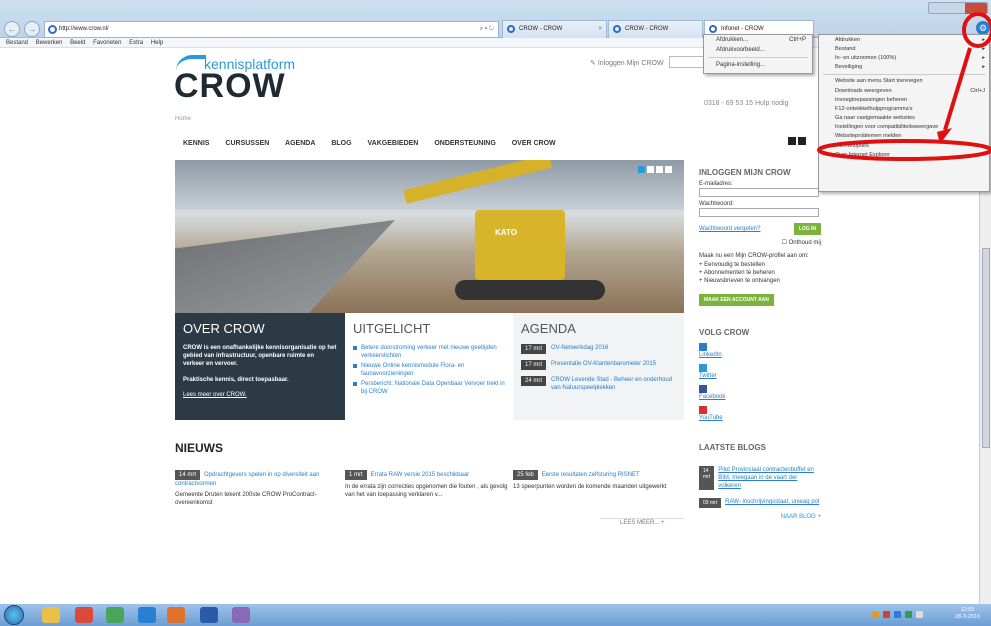 The image size is (991, 626). I want to click on menu-extra: Extra, so click(136, 43).